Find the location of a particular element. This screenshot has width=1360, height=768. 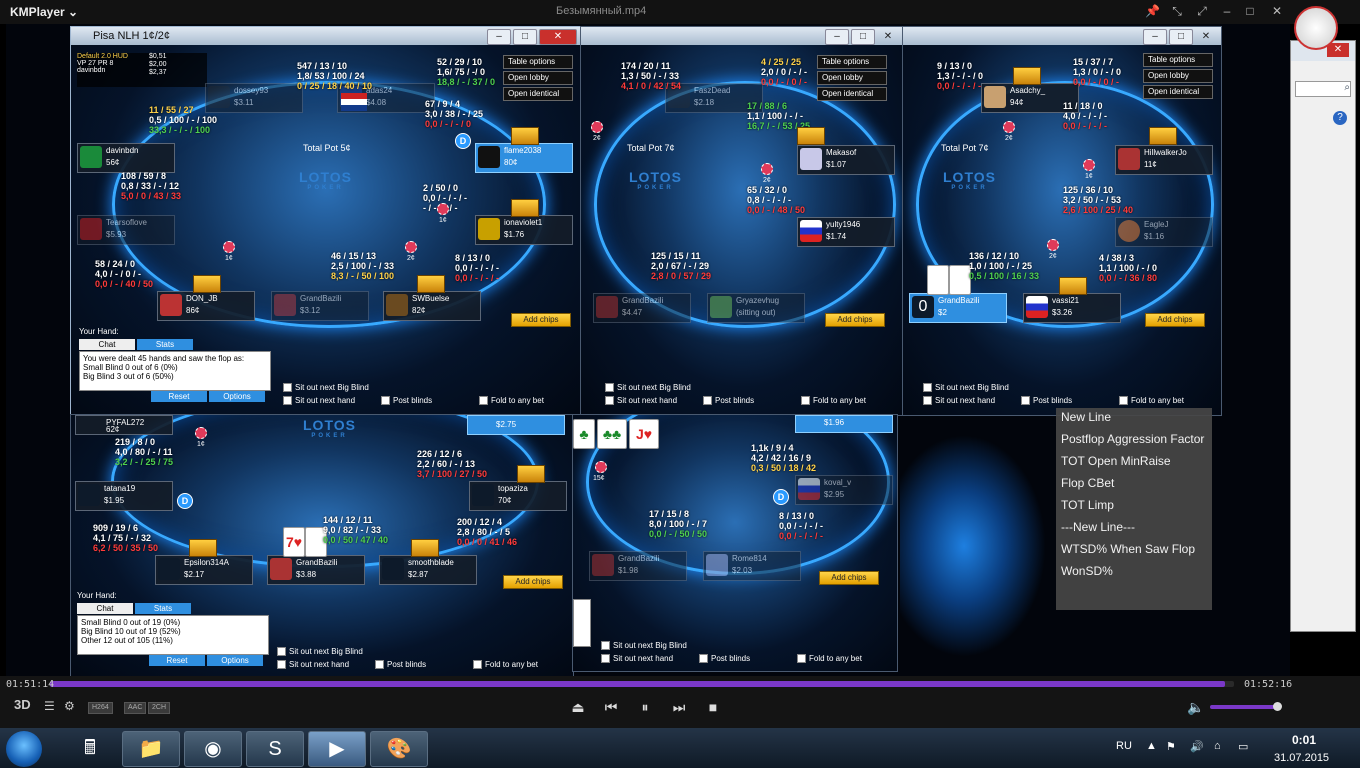

seat: GrandBazili $4.47 is located at coordinates (642, 308).